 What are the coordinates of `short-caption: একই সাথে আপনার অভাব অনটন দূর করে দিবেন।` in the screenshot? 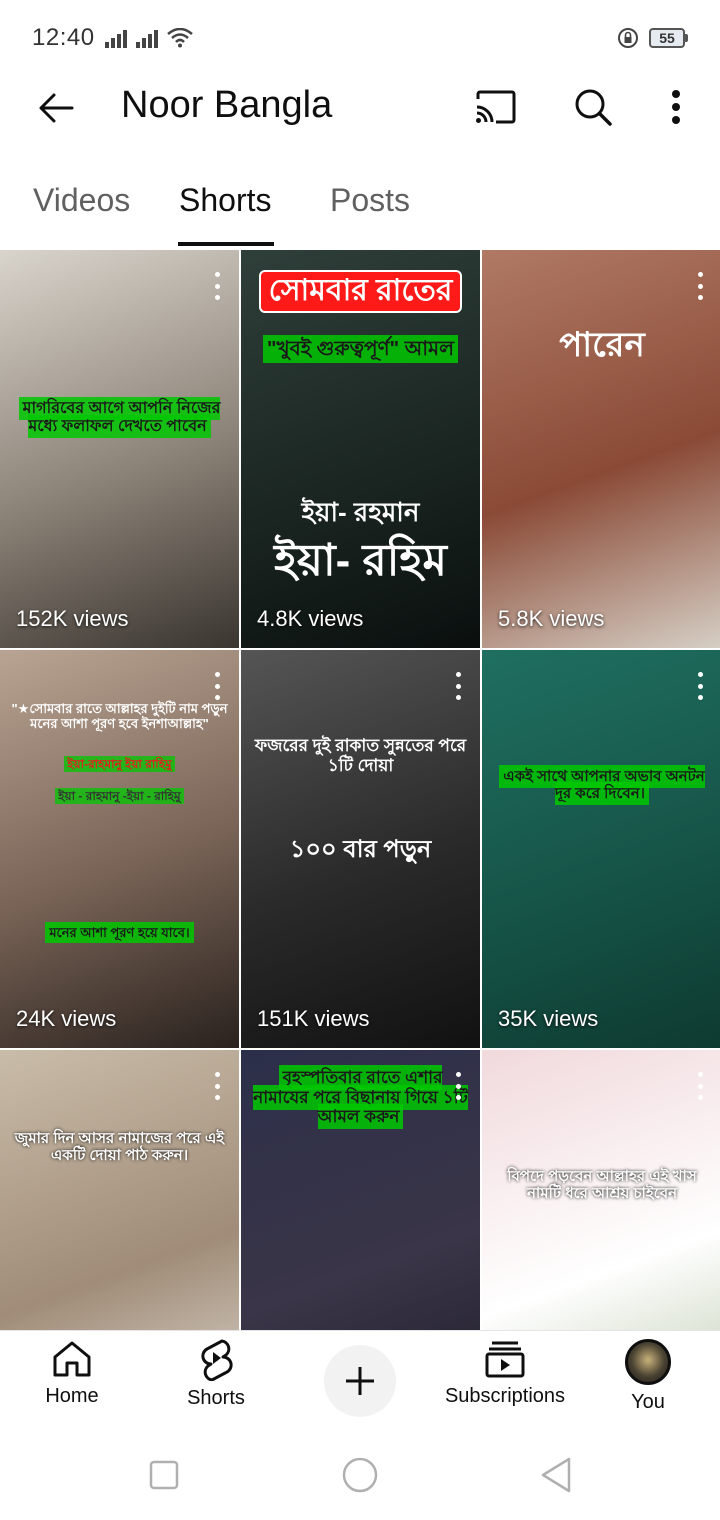 It's located at (602, 785).